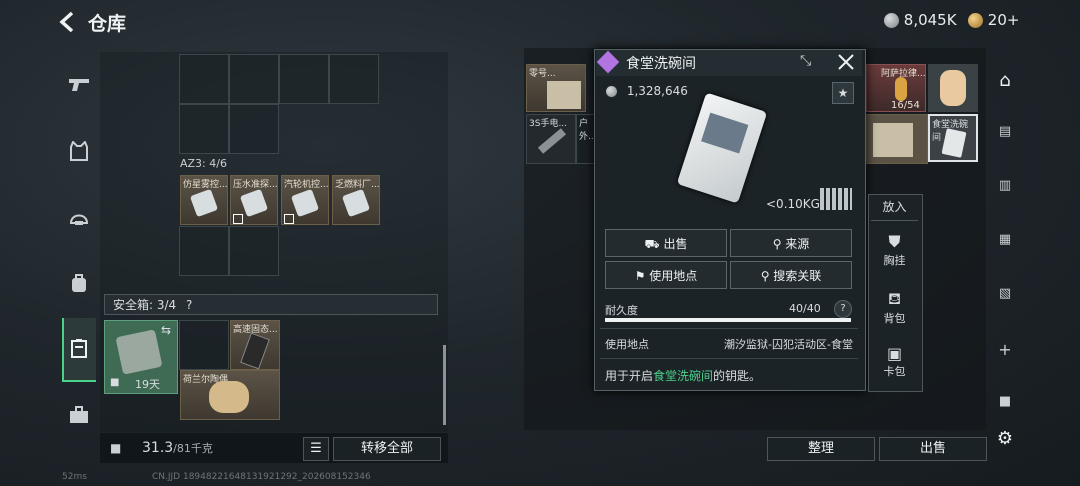 The width and height of the screenshot is (1080, 486). What do you see at coordinates (975, 20) in the screenshot?
I see `gold-coin-icon` at bounding box center [975, 20].